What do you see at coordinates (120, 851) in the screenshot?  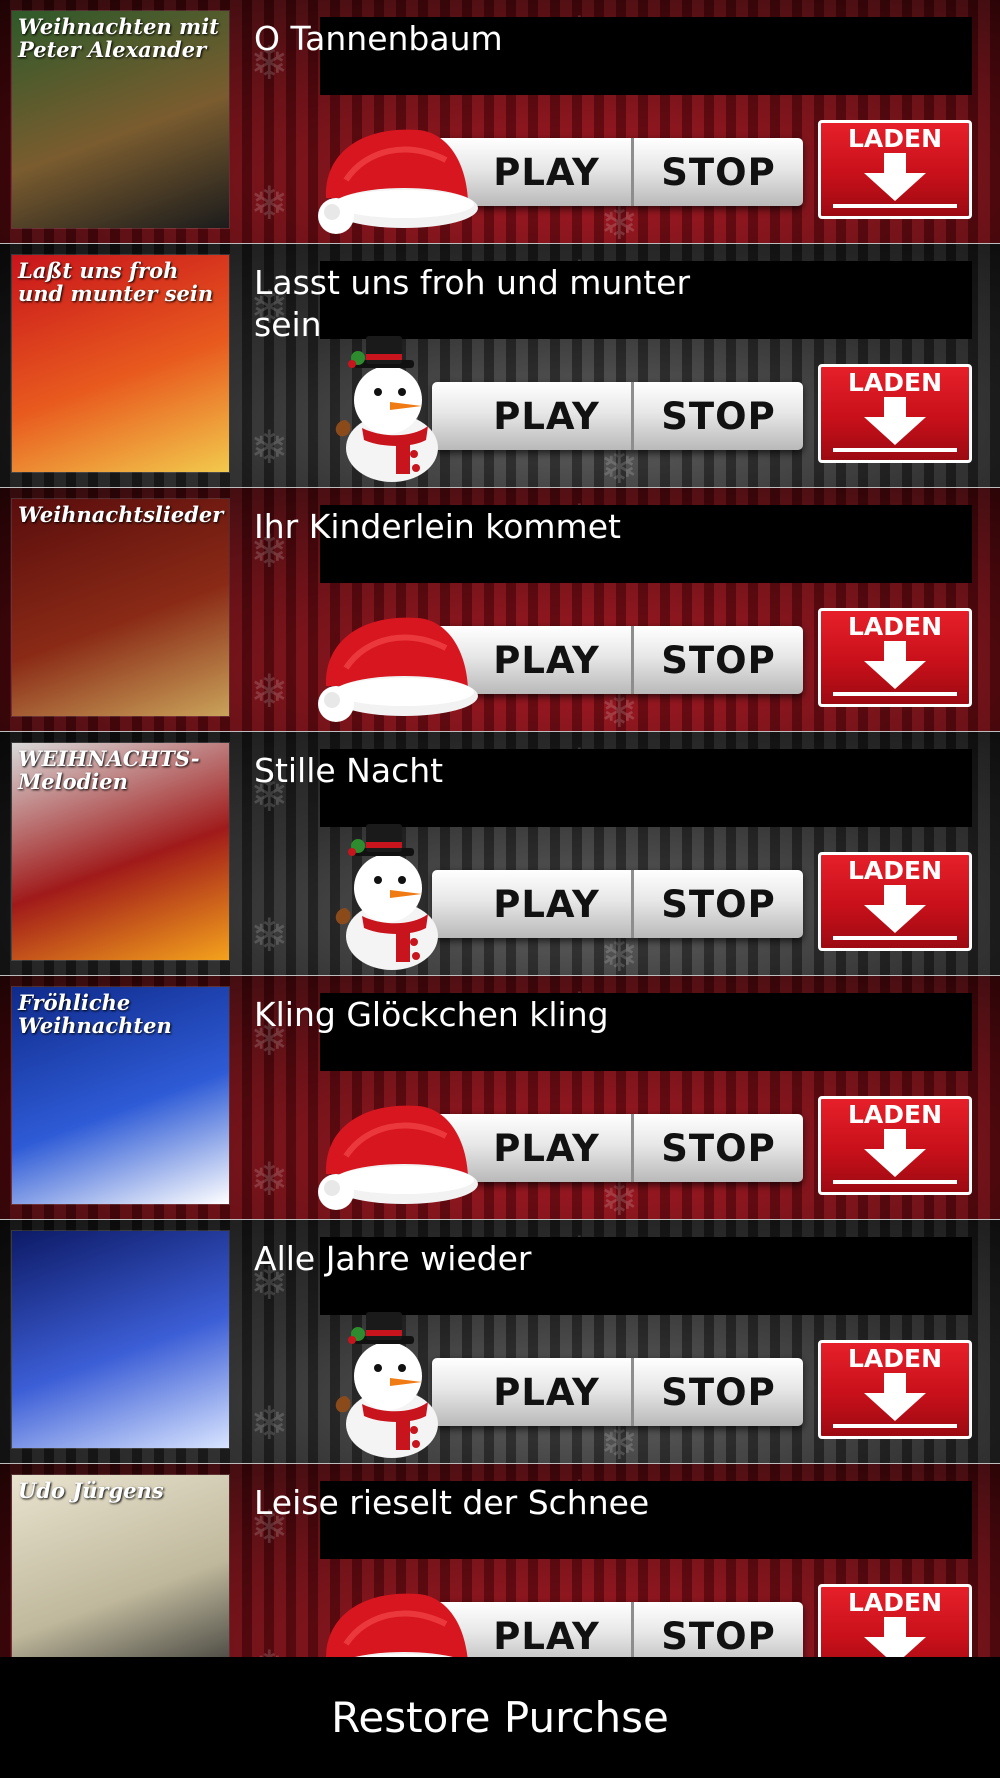 I see `album-cover: WEIHNACHTS-Melodien` at bounding box center [120, 851].